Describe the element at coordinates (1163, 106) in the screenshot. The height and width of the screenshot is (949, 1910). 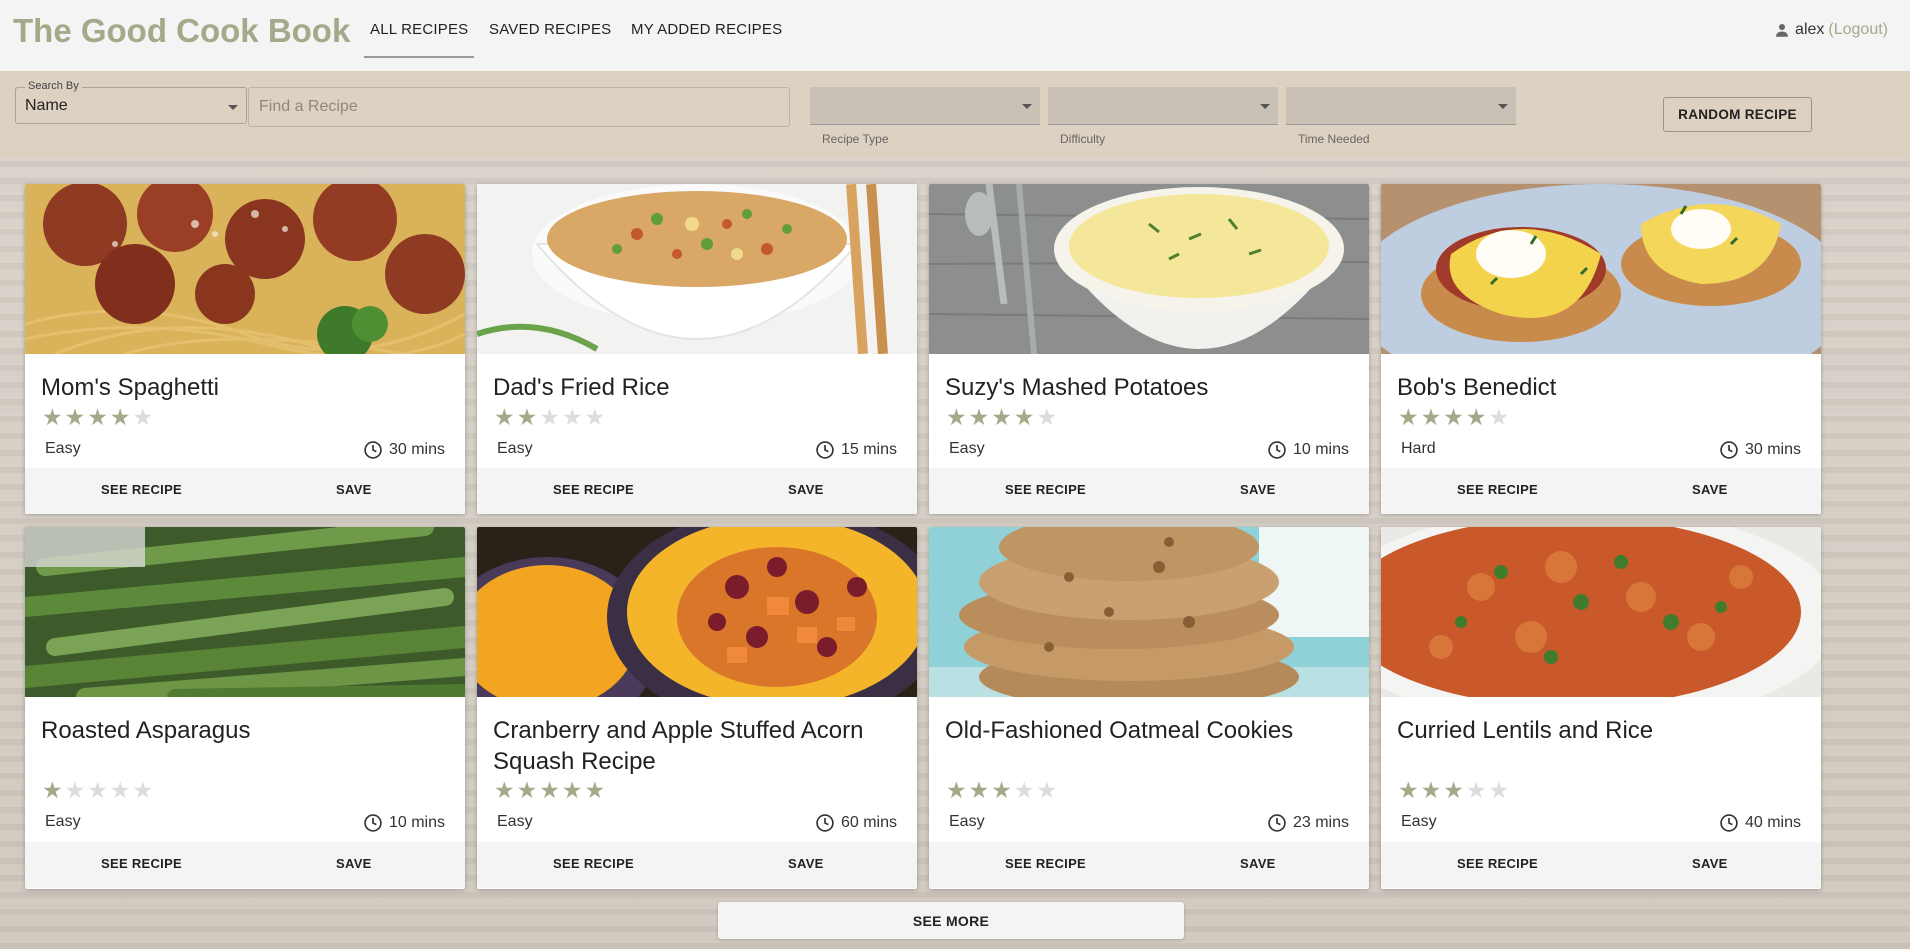
I see `difficulty-select` at that location.